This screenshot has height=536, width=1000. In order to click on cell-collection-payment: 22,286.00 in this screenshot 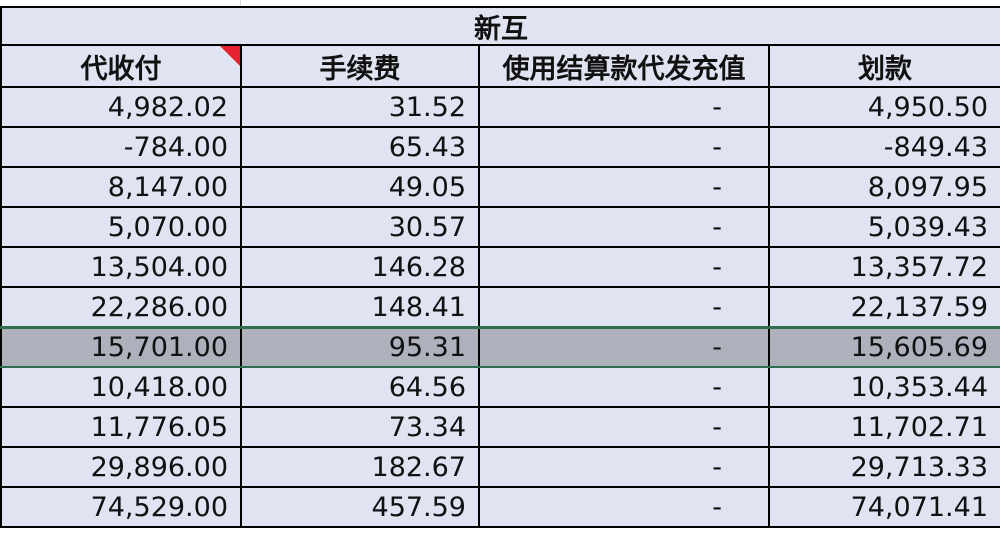, I will do `click(121, 308)`.